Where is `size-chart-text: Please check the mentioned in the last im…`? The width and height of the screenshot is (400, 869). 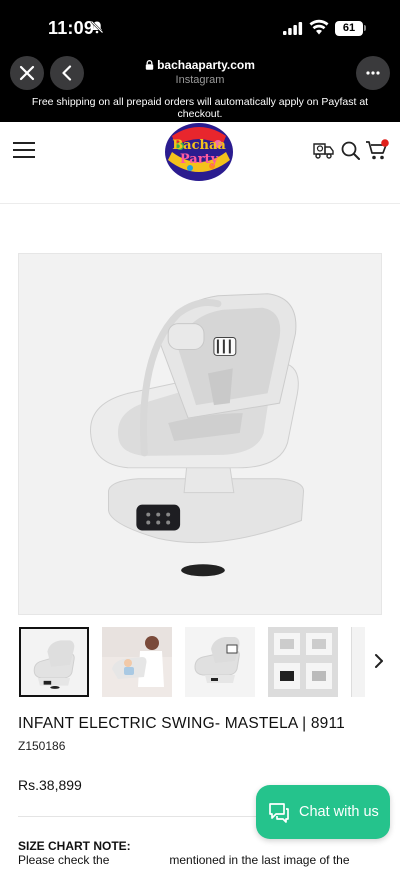 size-chart-text: Please check the mentioned in the last im… is located at coordinates (203, 860).